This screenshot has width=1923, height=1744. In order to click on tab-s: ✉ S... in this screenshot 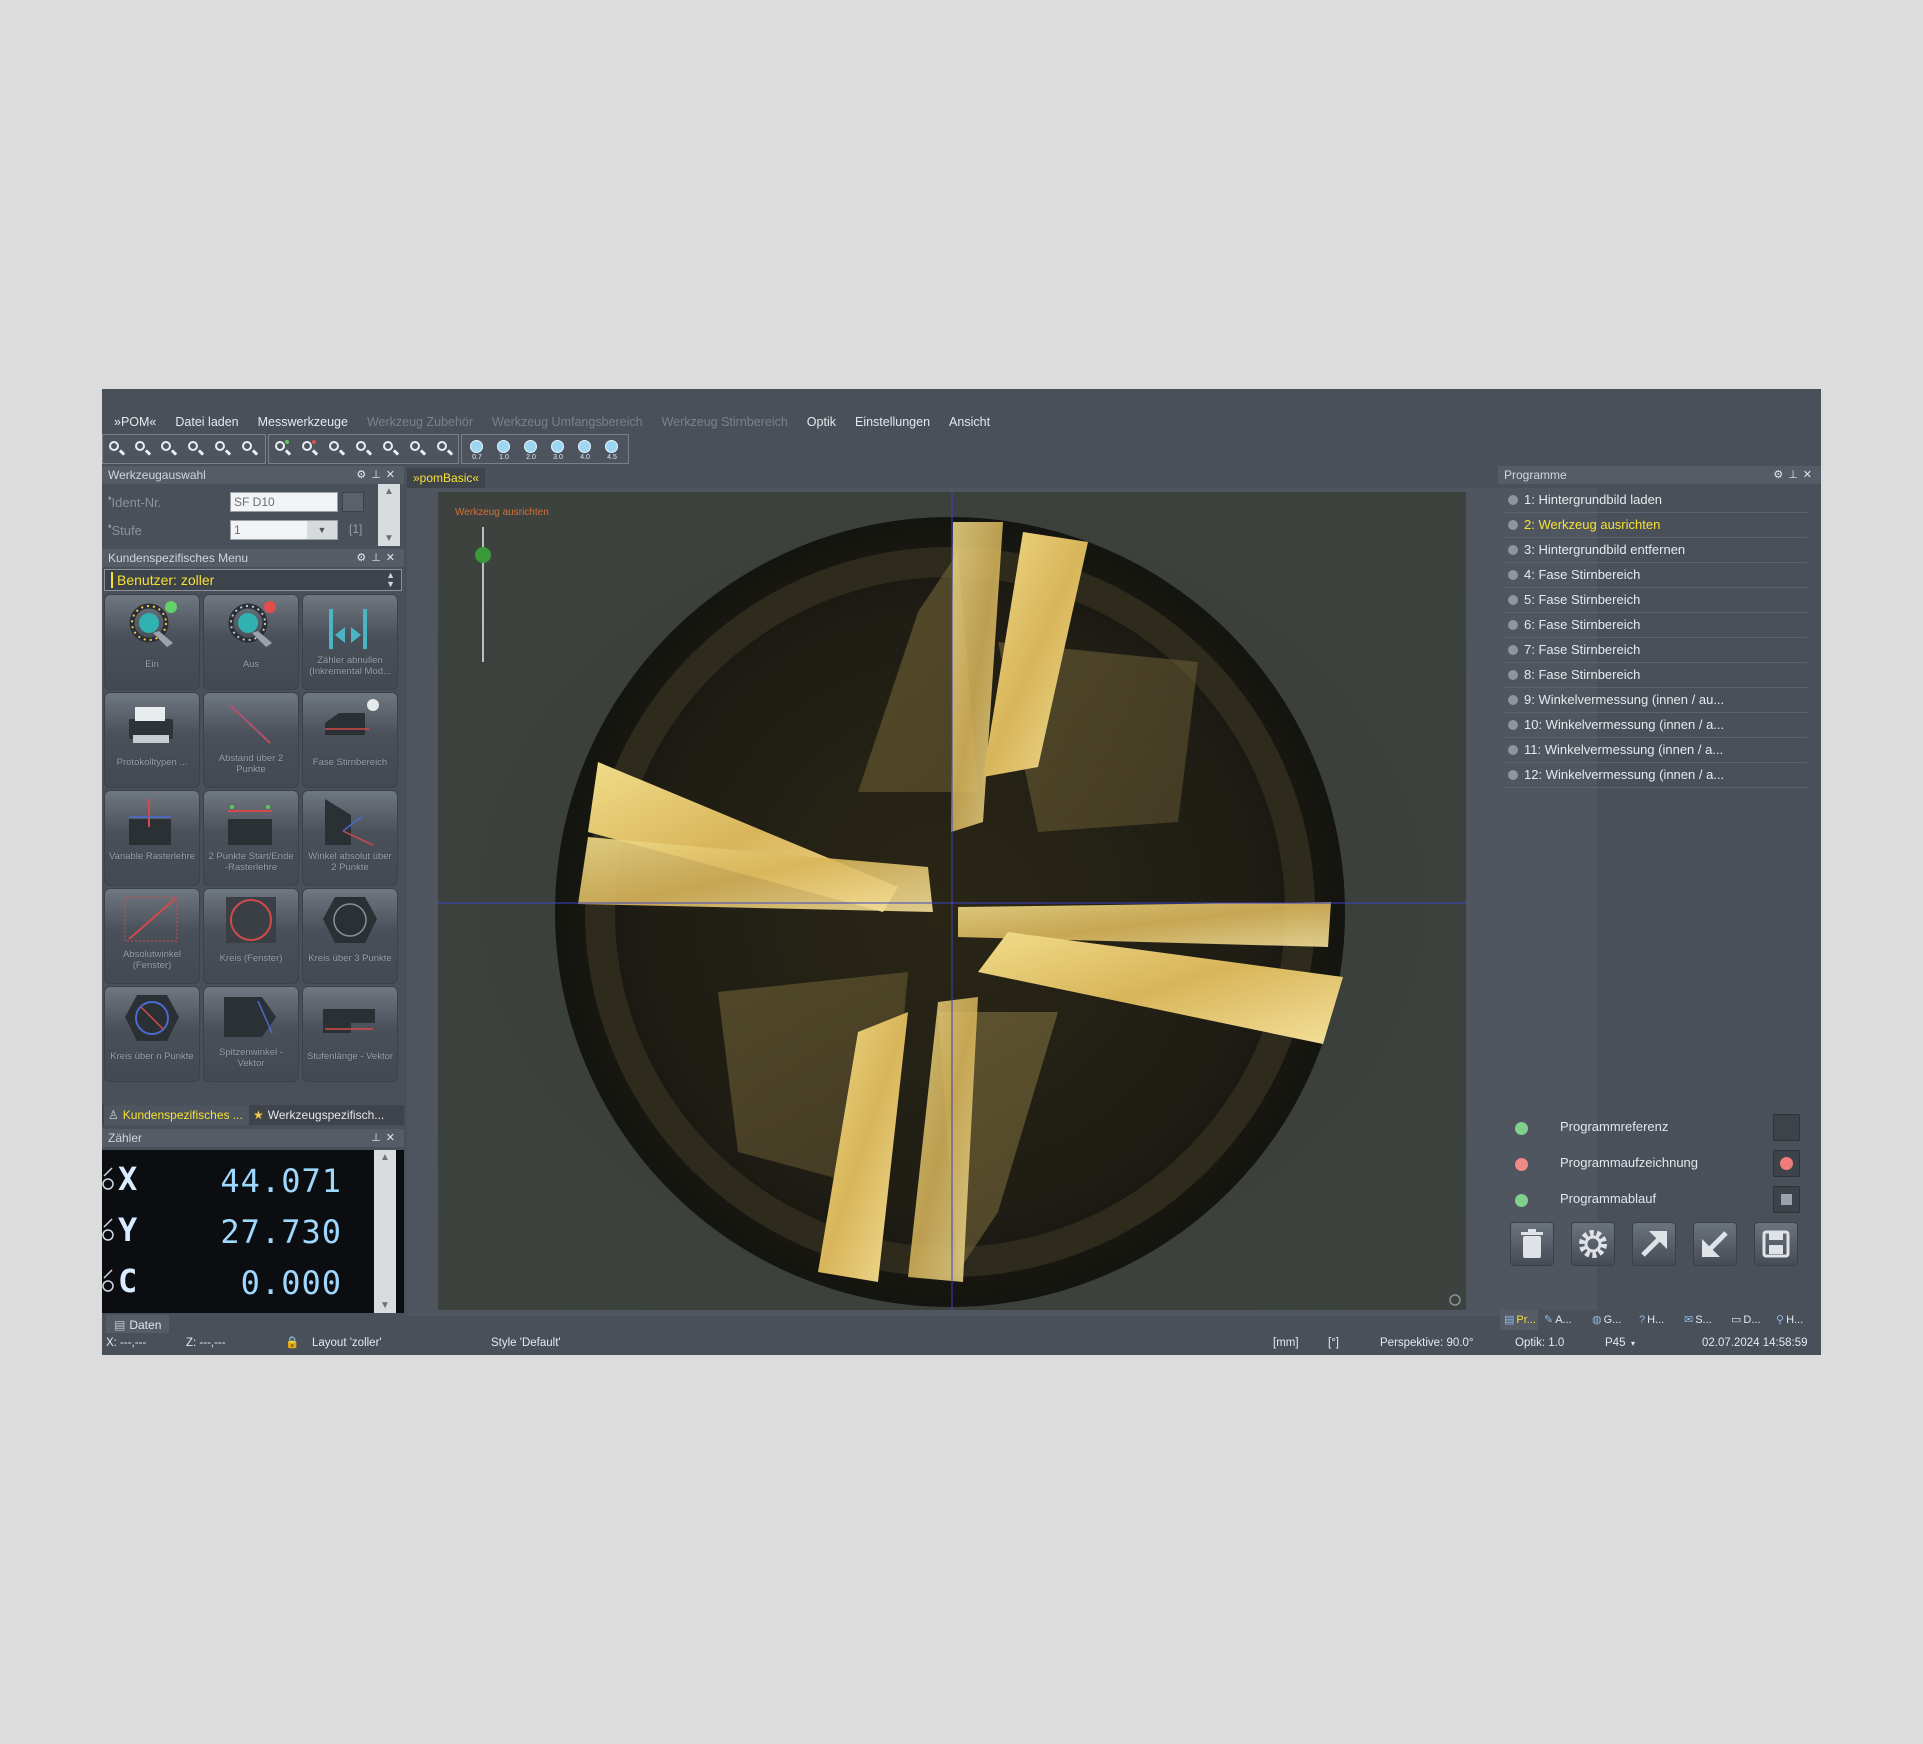, I will do `click(1698, 1320)`.